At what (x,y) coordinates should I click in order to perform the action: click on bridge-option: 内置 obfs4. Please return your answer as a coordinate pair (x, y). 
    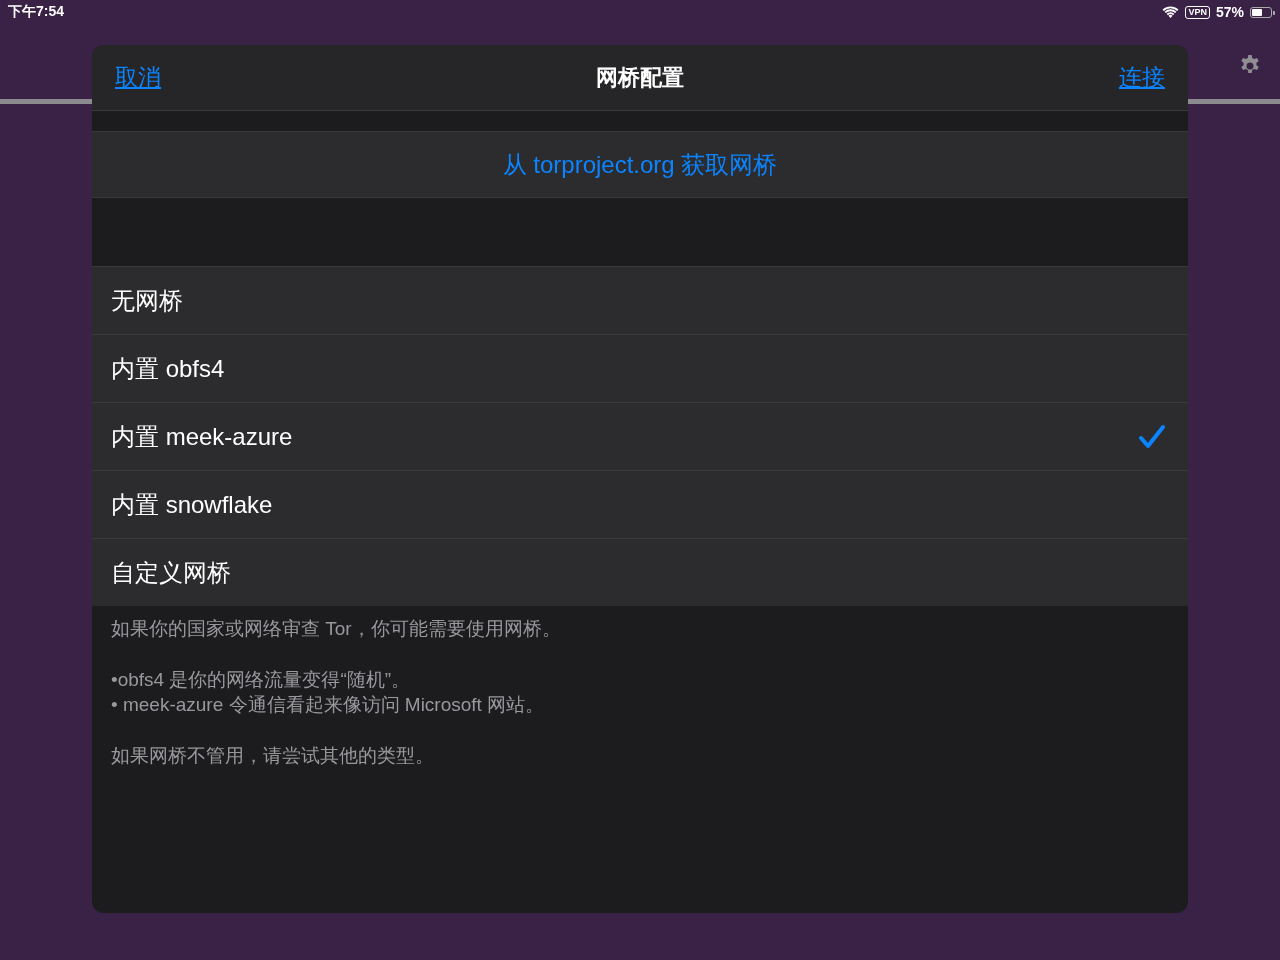
    Looking at the image, I should click on (640, 368).